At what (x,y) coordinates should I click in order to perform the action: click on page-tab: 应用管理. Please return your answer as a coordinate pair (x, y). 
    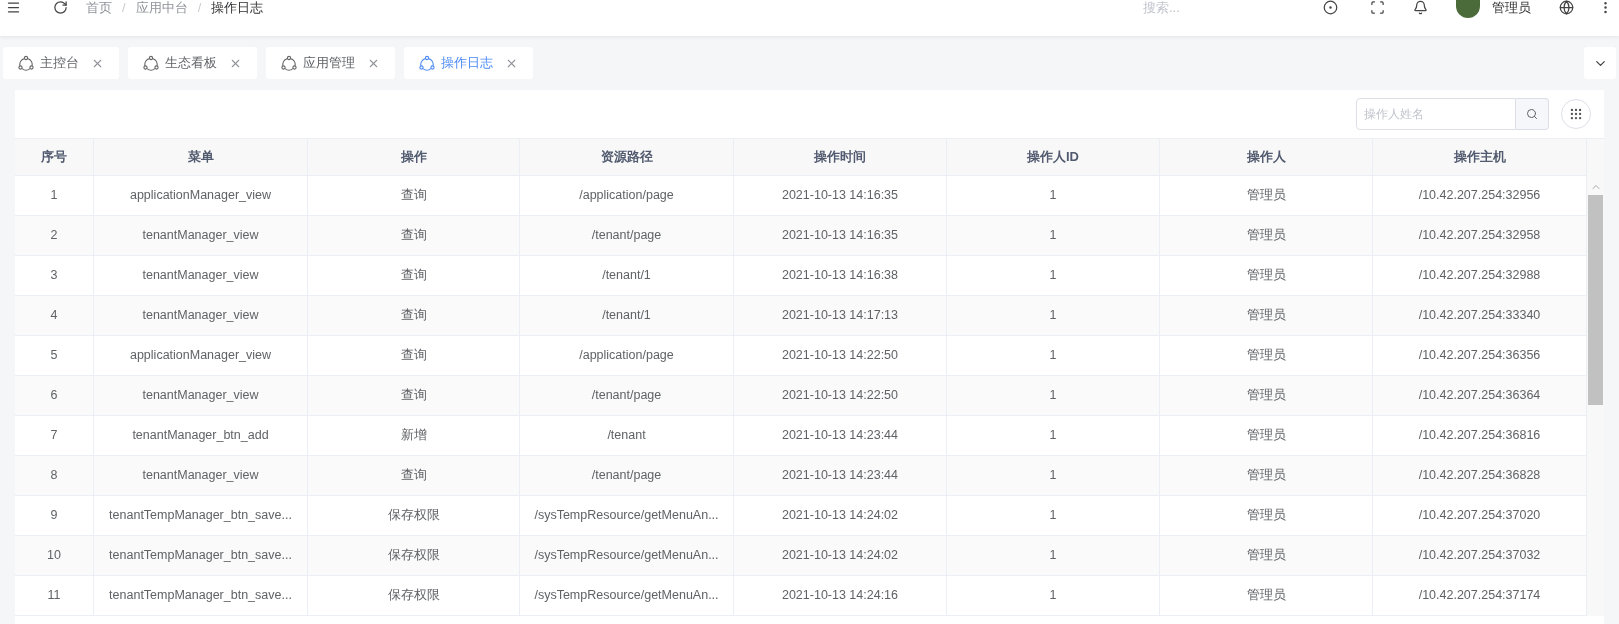
    Looking at the image, I should click on (330, 63).